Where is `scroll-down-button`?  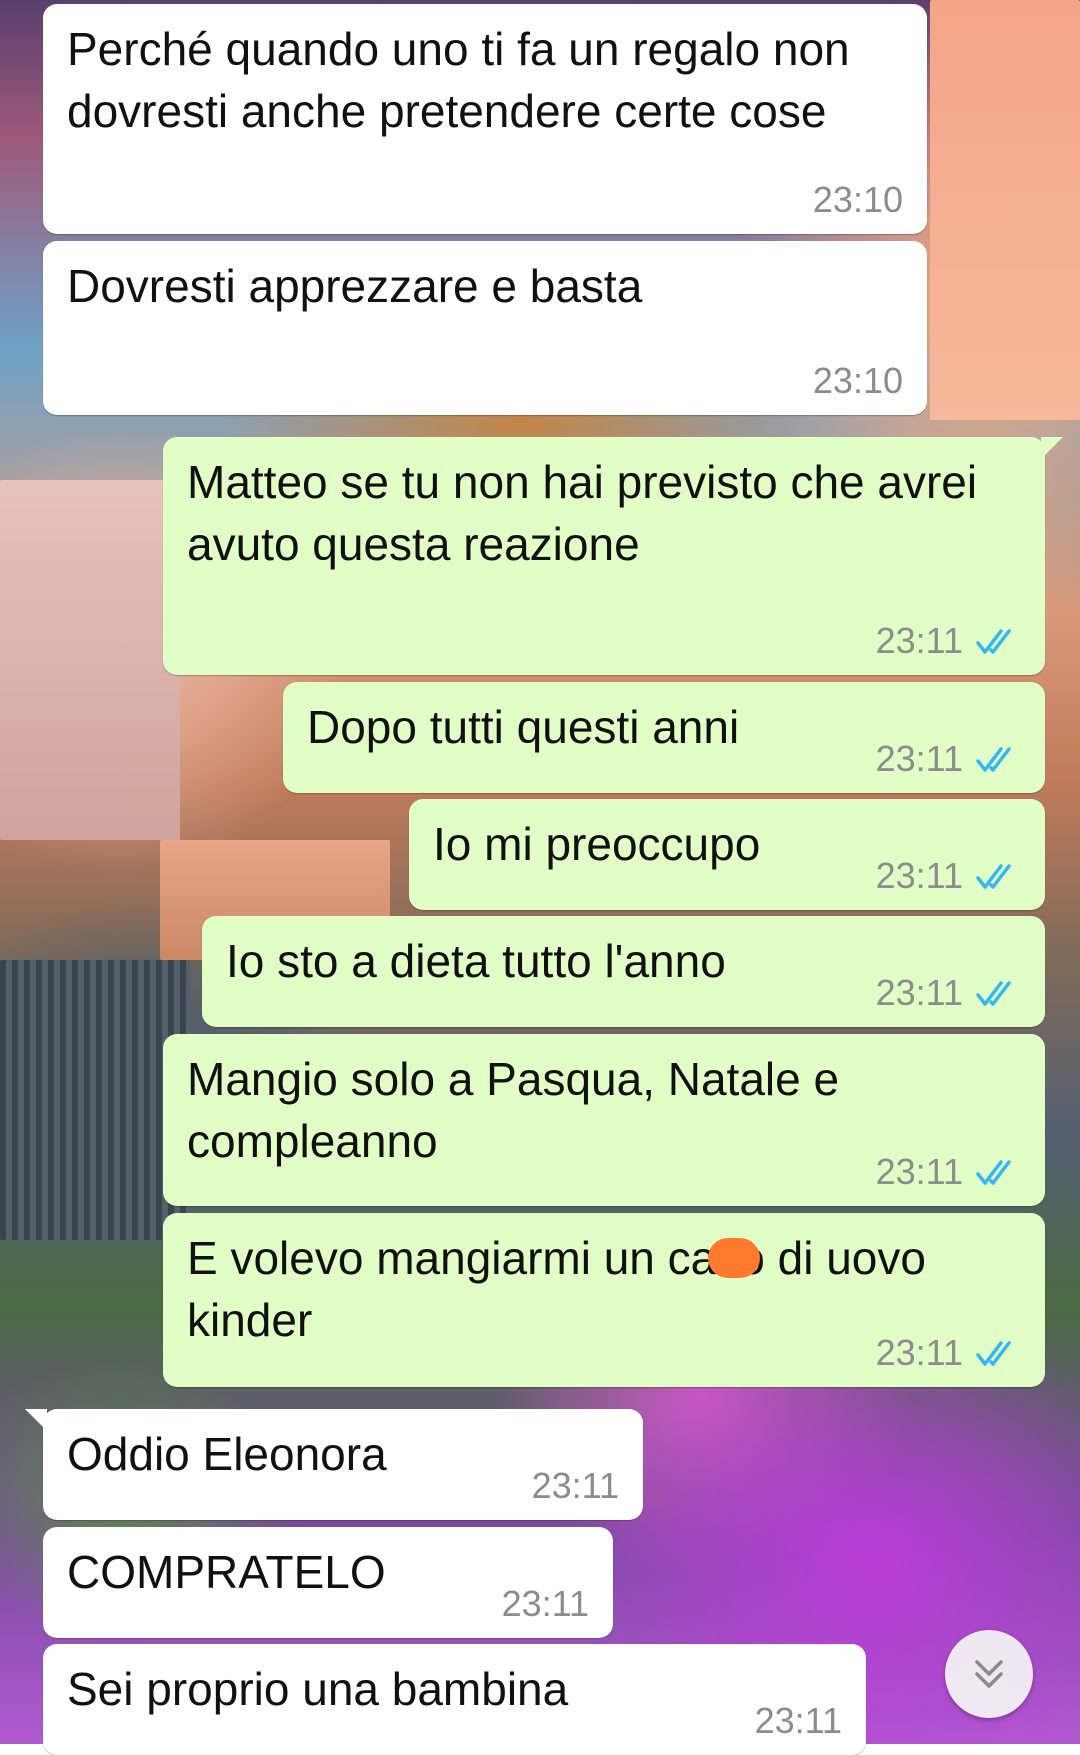 scroll-down-button is located at coordinates (989, 1674).